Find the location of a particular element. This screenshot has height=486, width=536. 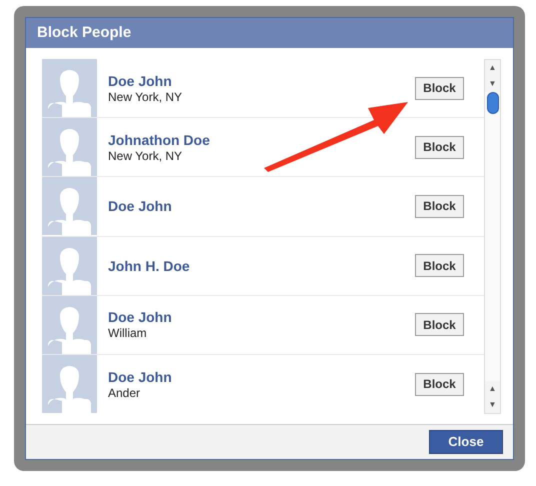

person-location: Ander is located at coordinates (125, 393).